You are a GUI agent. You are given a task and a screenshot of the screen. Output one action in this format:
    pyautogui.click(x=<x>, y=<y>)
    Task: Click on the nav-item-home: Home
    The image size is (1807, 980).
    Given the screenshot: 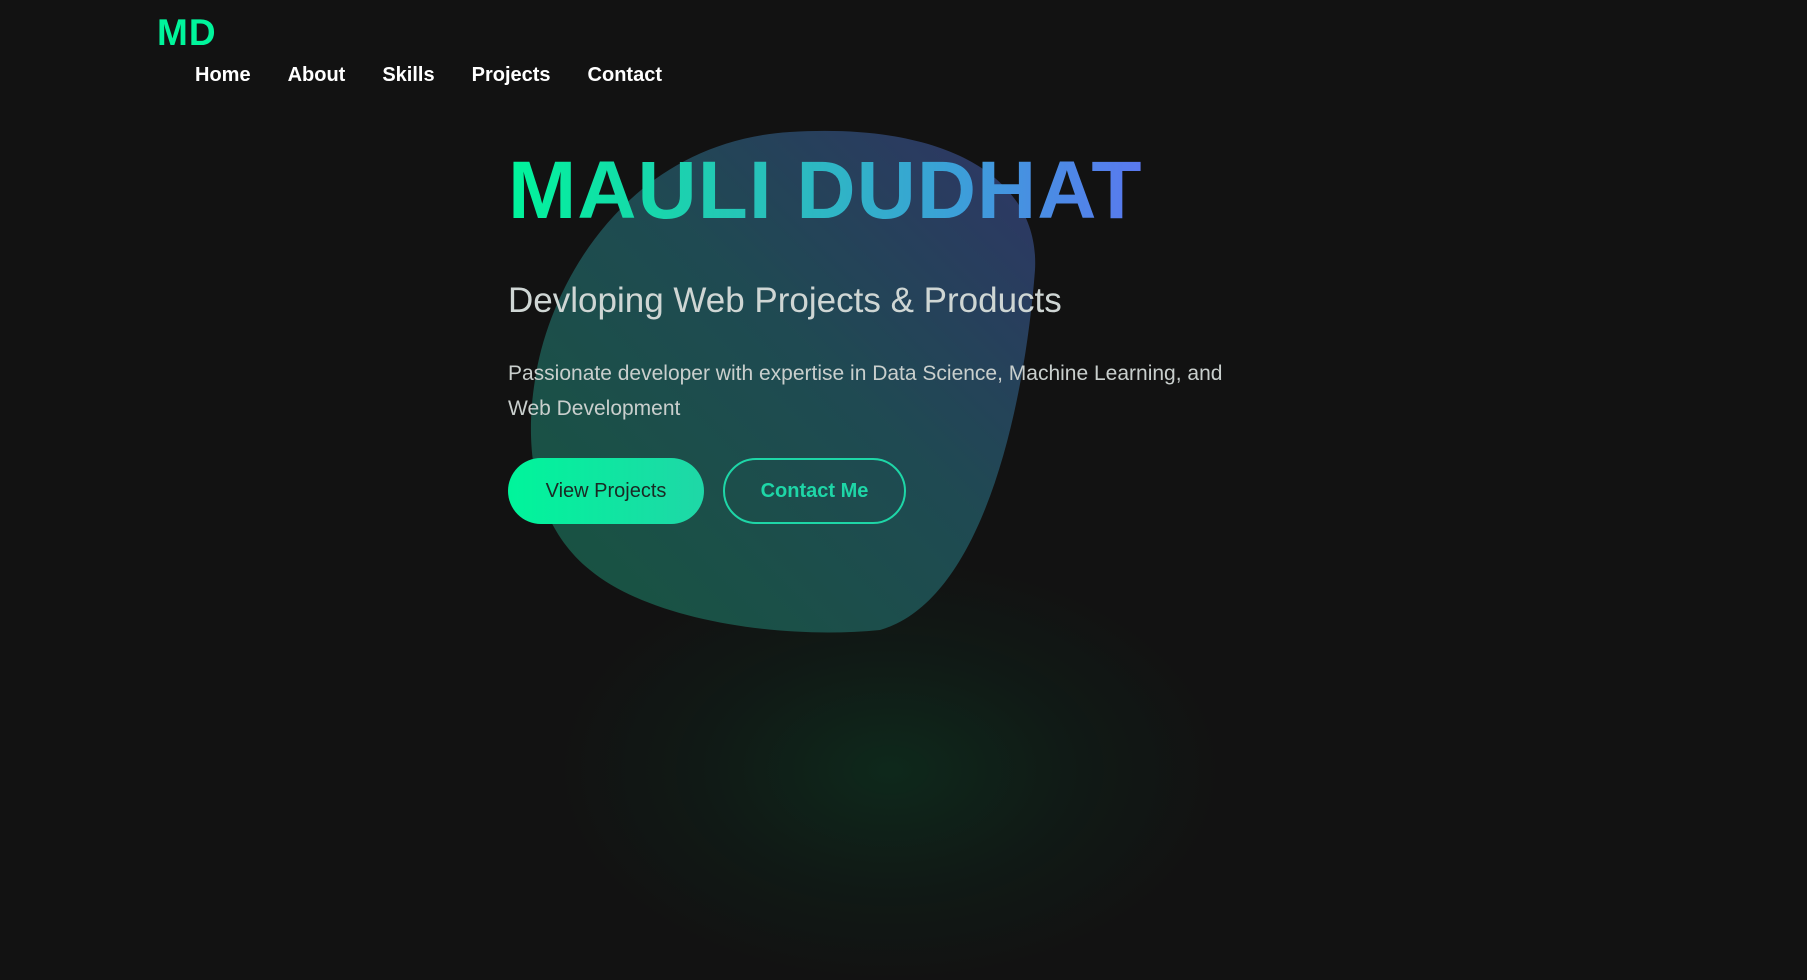 What is the action you would take?
    pyautogui.click(x=223, y=75)
    